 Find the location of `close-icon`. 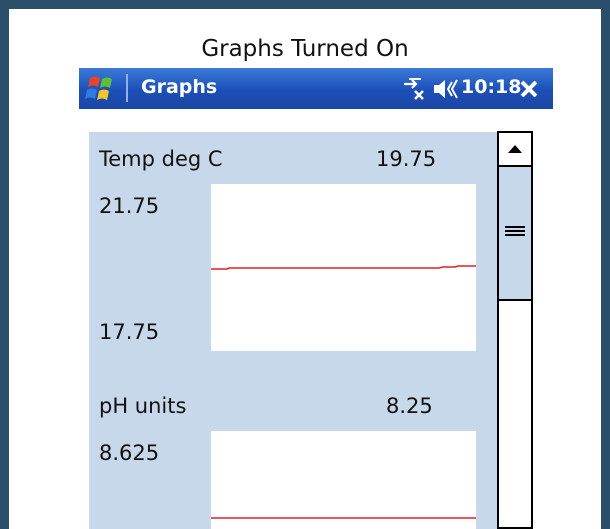

close-icon is located at coordinates (529, 89).